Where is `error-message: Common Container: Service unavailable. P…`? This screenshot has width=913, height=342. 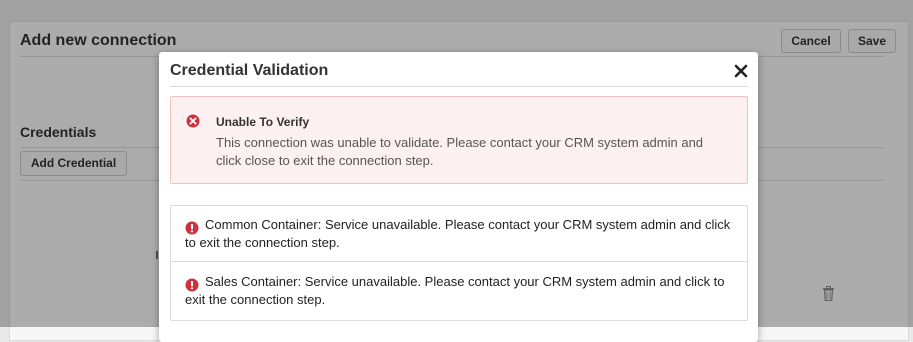
error-message: Common Container: Service unavailable. P… is located at coordinates (458, 233).